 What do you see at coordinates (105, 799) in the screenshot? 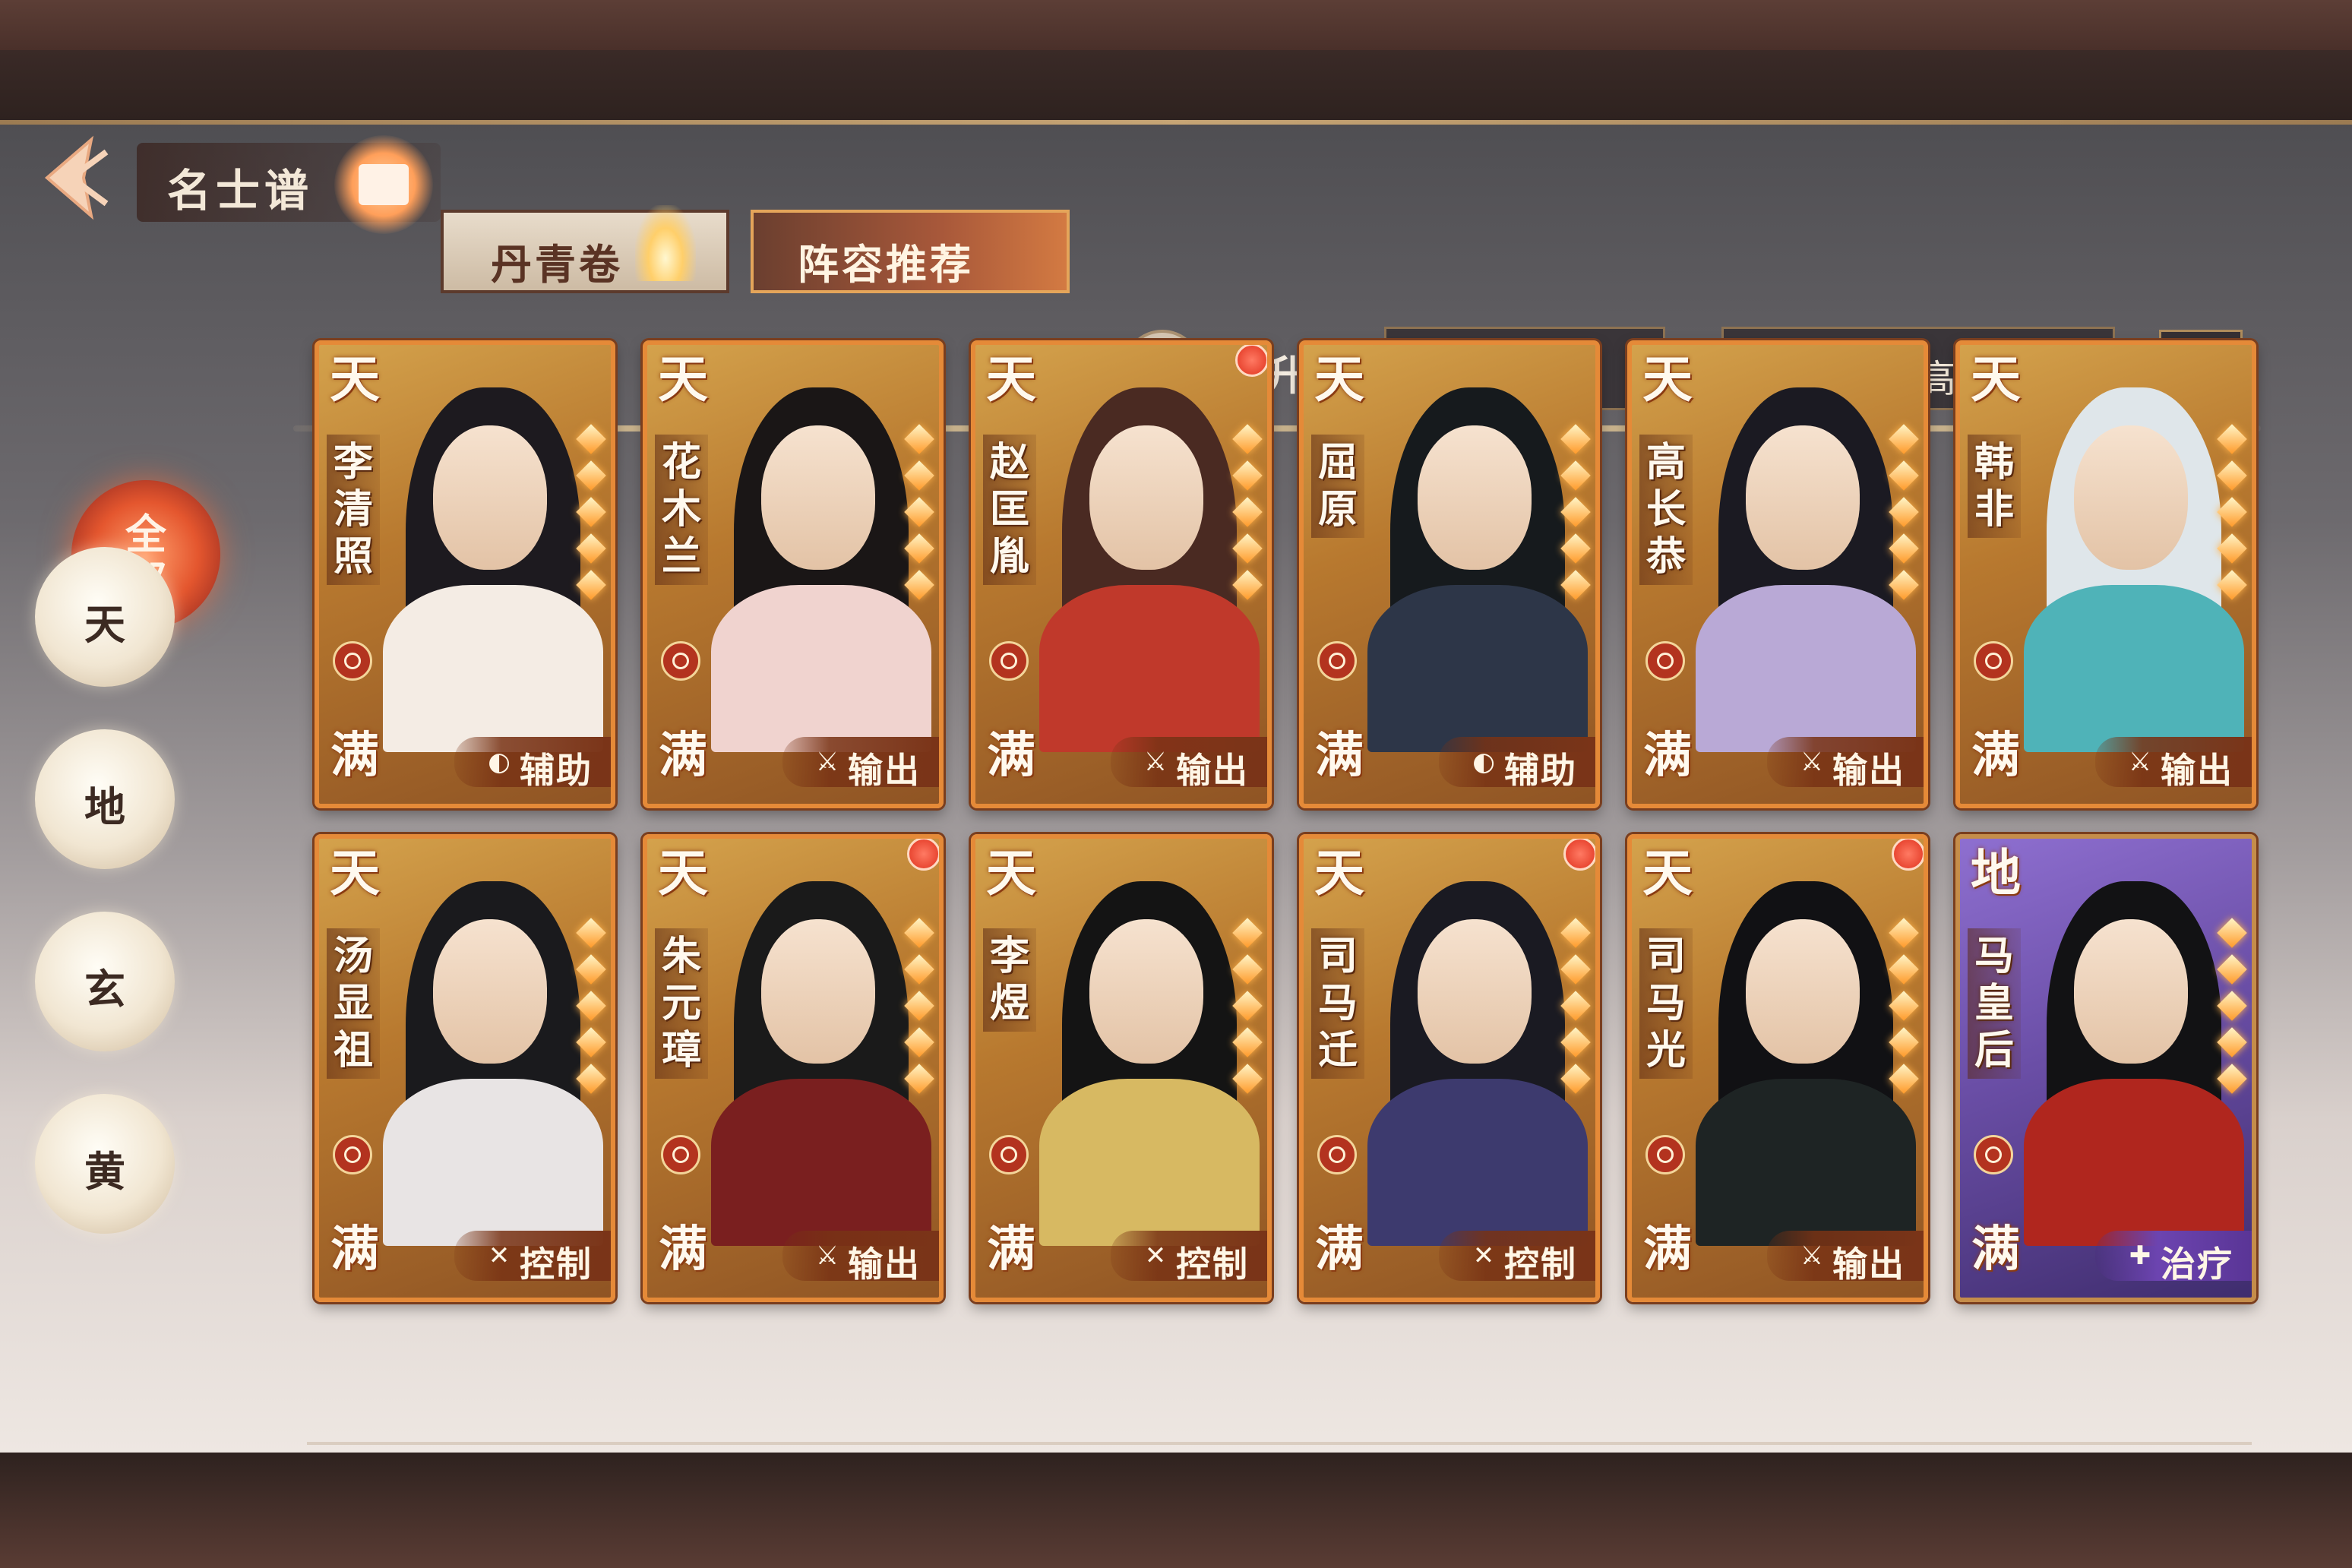
I see `tier-filter-di: 地` at bounding box center [105, 799].